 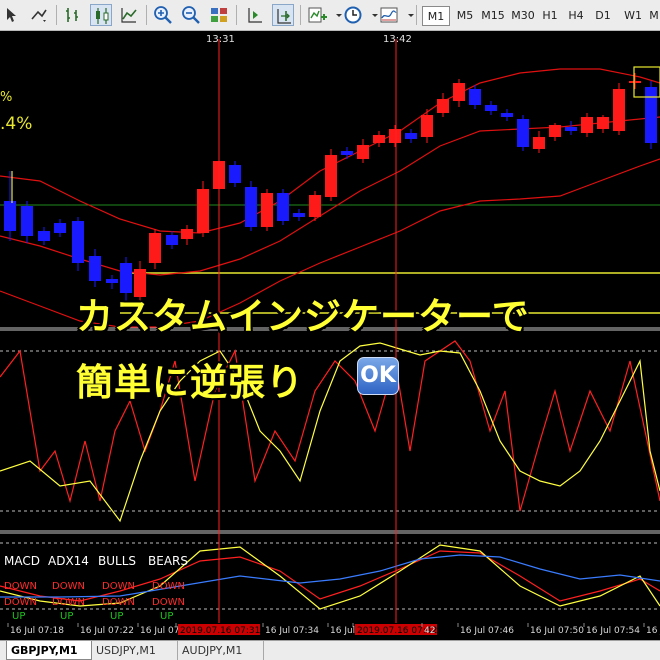 What do you see at coordinates (493, 16) in the screenshot?
I see `timeframe-m15: M15` at bounding box center [493, 16].